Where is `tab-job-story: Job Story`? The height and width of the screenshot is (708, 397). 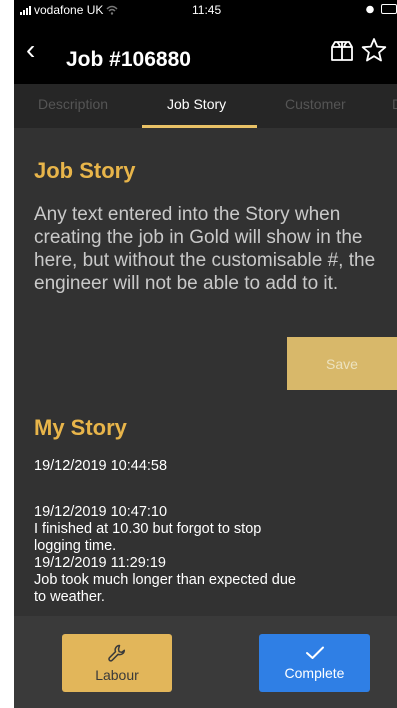
tab-job-story: Job Story is located at coordinates (196, 104).